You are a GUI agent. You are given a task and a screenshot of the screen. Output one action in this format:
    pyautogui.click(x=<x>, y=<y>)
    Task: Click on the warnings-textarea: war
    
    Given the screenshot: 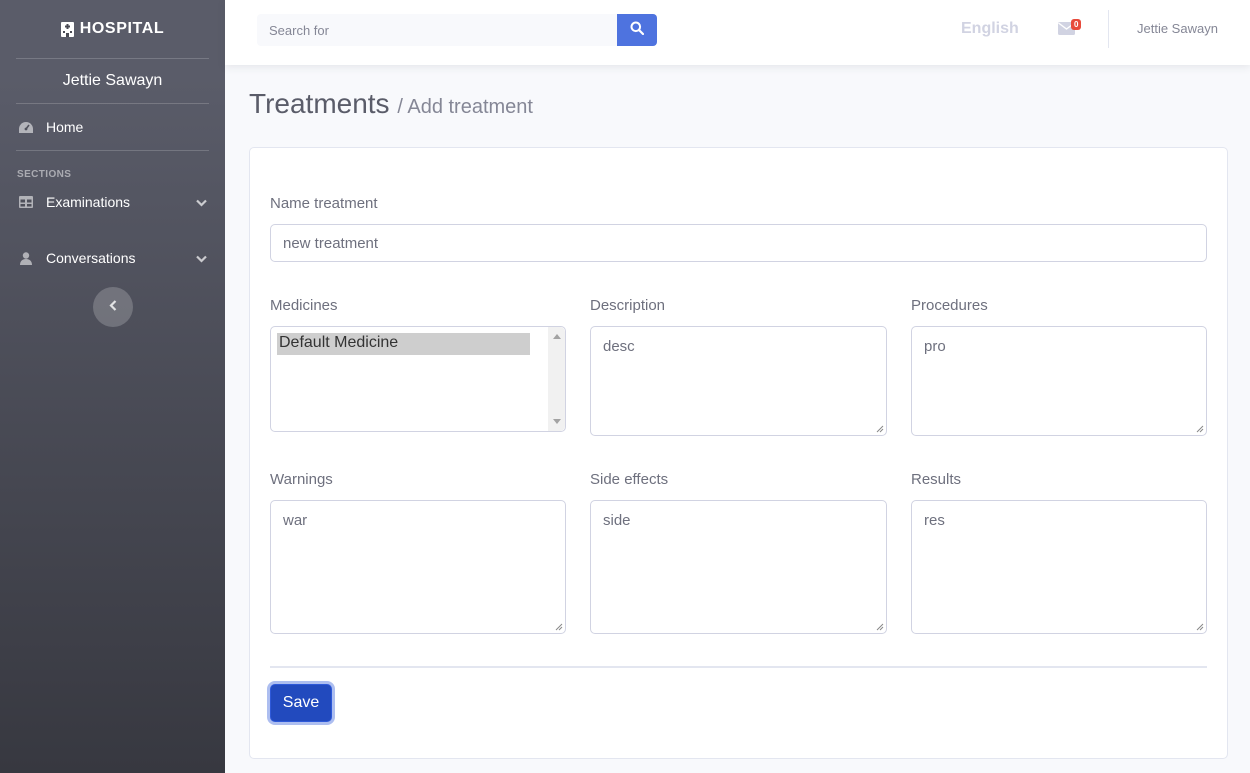 What is the action you would take?
    pyautogui.click(x=418, y=567)
    